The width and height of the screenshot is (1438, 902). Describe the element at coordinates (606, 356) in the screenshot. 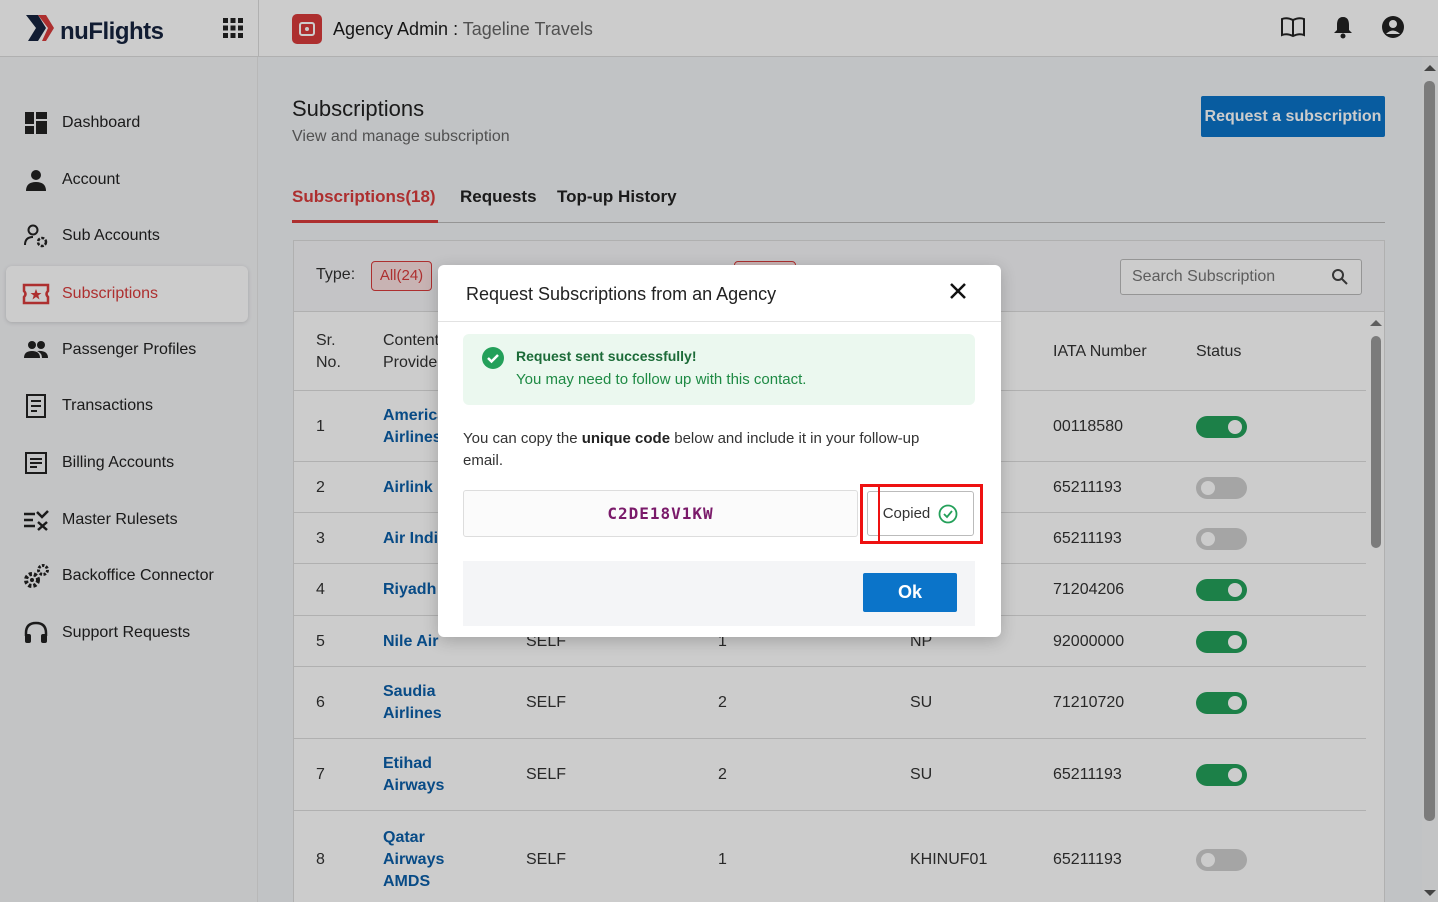

I see `alert-title: Request sent successfully!` at that location.